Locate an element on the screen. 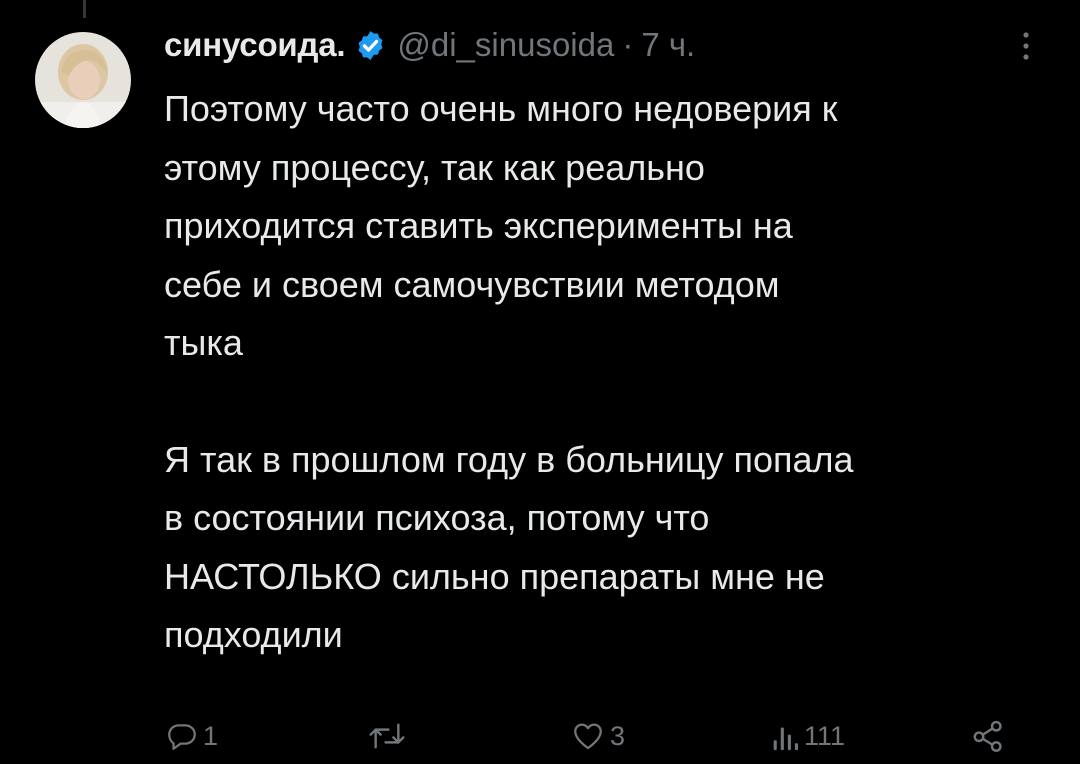 Image resolution: width=1080 pixels, height=764 pixels. views-icon is located at coordinates (785, 736).